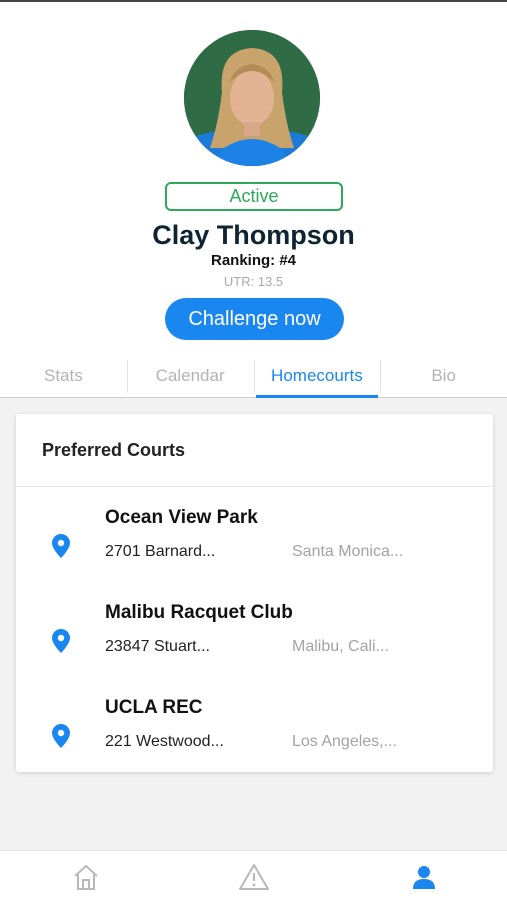 This screenshot has width=507, height=900. Describe the element at coordinates (317, 377) in the screenshot. I see `tab-homecourts: Homecourts` at that location.